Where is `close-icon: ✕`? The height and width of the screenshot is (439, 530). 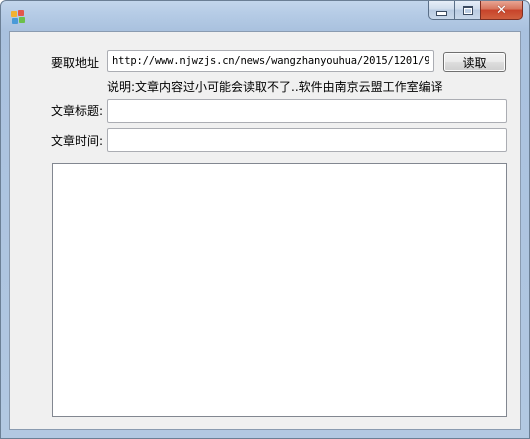
close-icon: ✕ is located at coordinates (501, 10).